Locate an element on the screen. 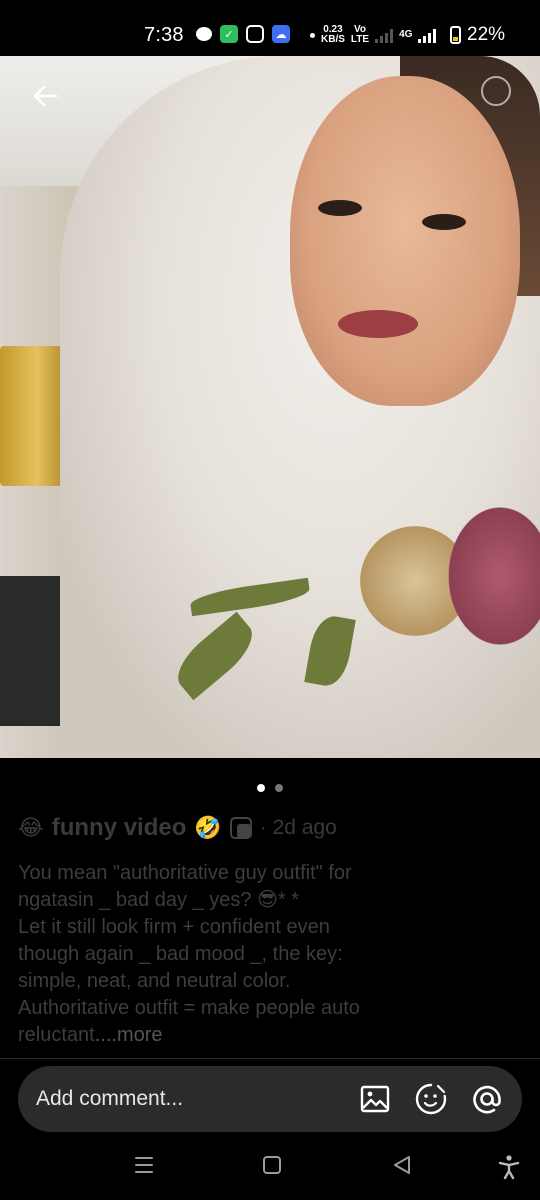  shield-icon: ✓ is located at coordinates (229, 34).